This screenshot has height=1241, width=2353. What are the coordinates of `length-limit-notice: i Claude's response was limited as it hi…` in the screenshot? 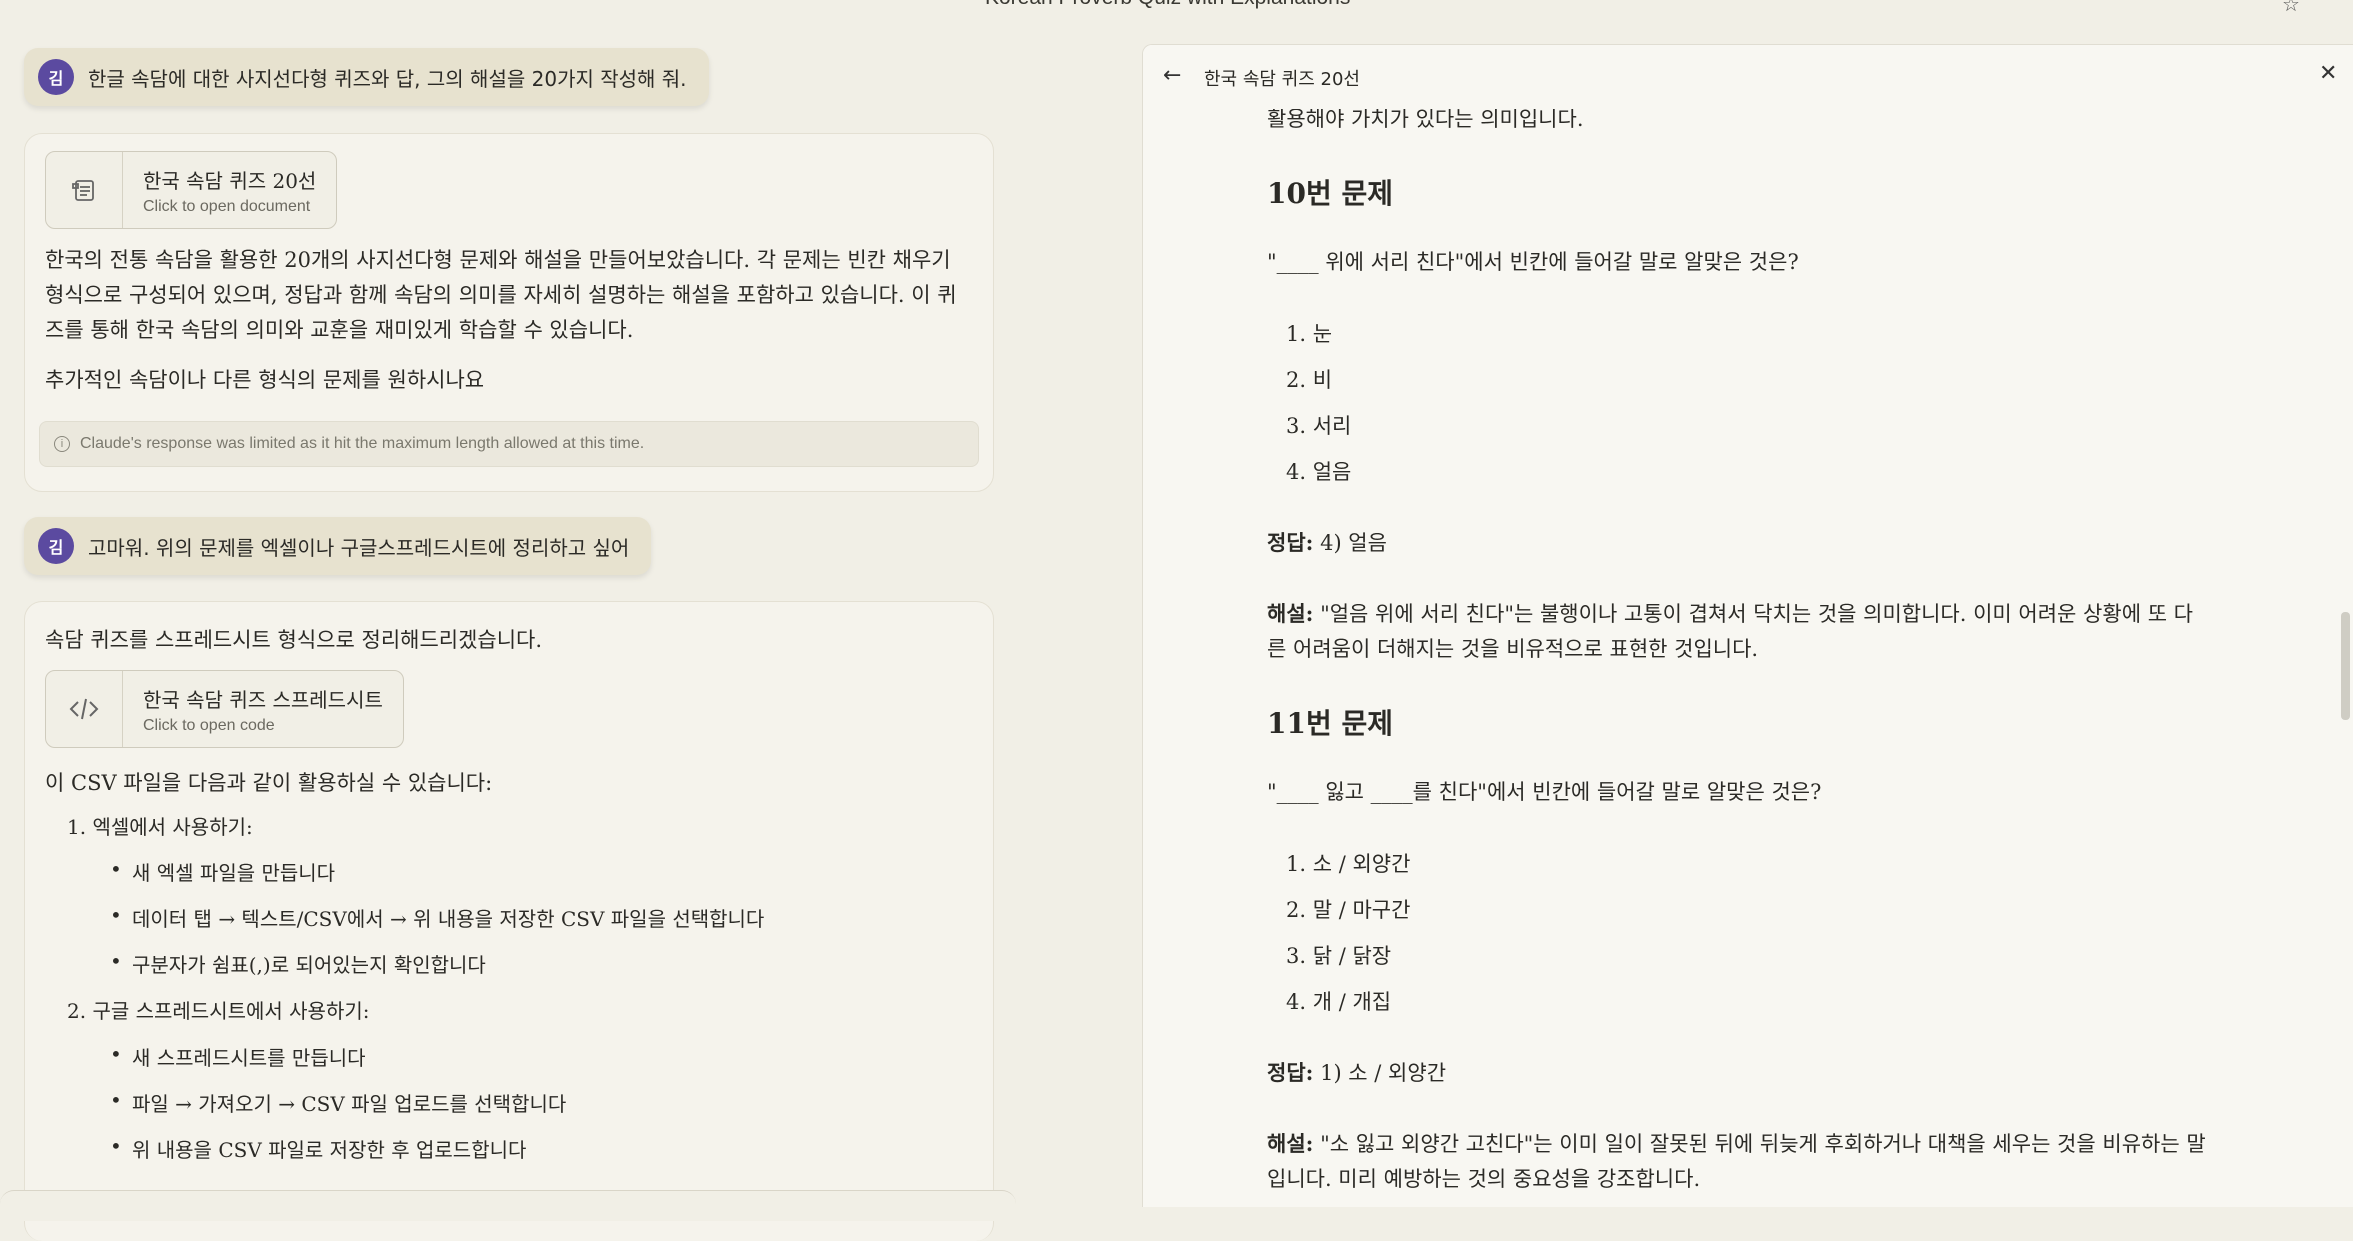 It's located at (509, 444).